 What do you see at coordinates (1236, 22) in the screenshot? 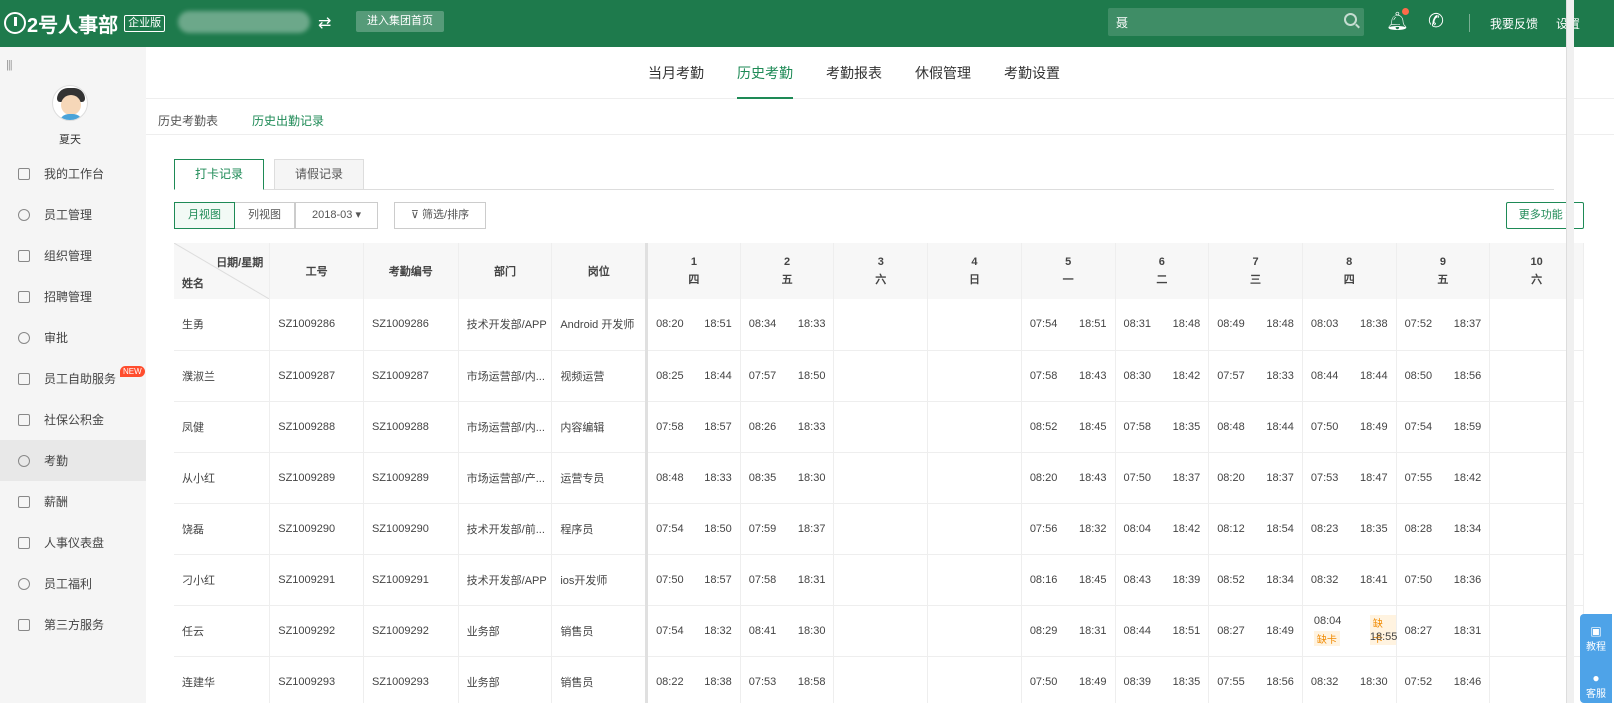
I see `search-input` at bounding box center [1236, 22].